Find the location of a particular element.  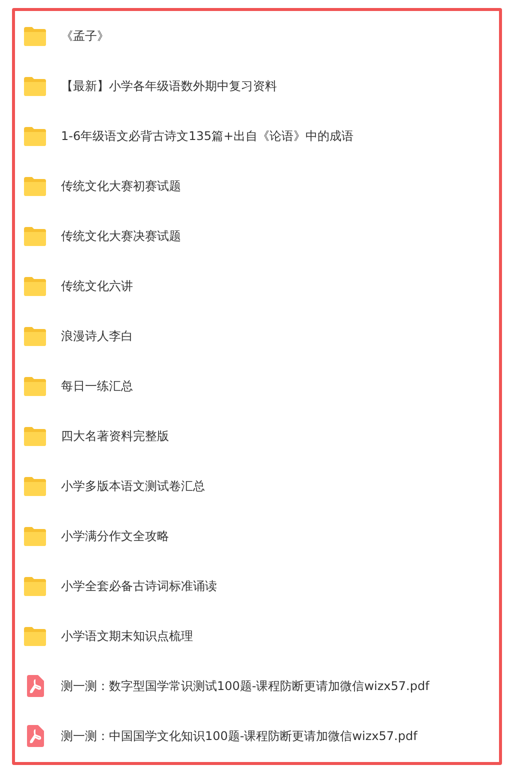

file-name: 四大名著资料完整版 is located at coordinates (115, 436).